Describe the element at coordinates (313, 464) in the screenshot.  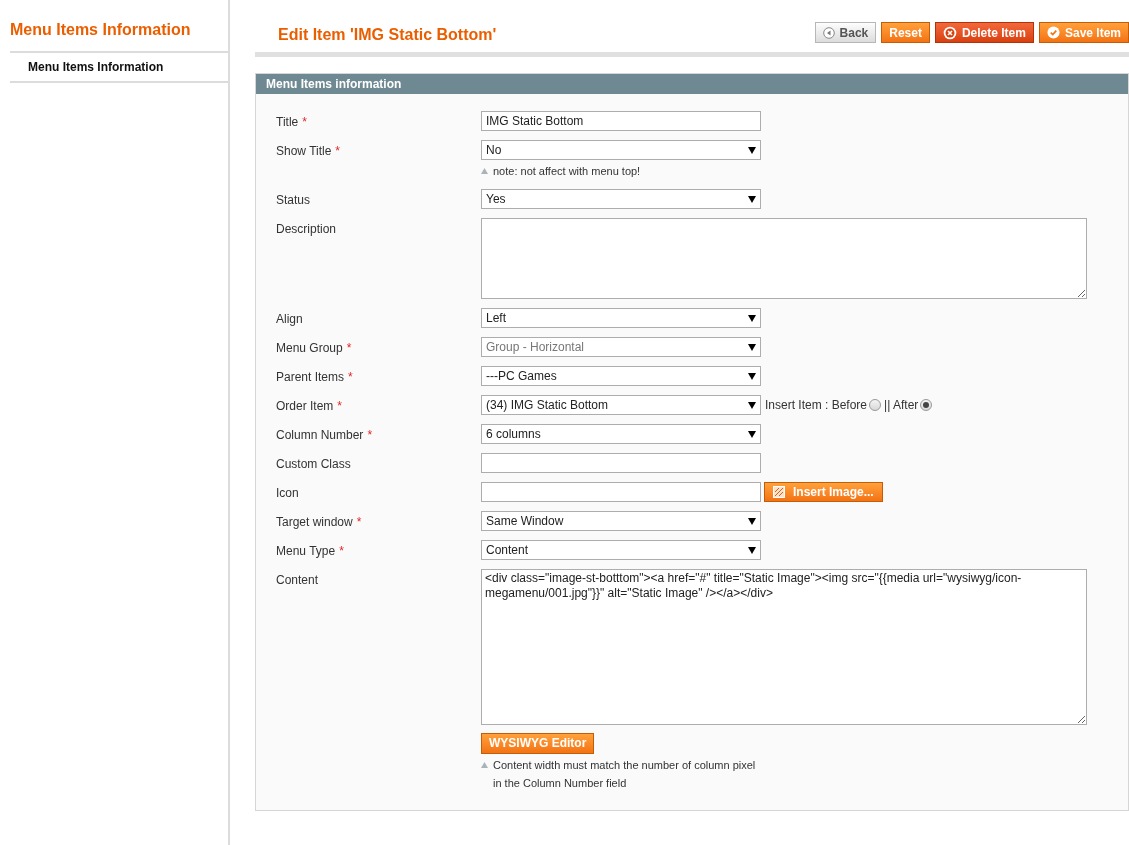
I see `field-label: Custom Class` at that location.